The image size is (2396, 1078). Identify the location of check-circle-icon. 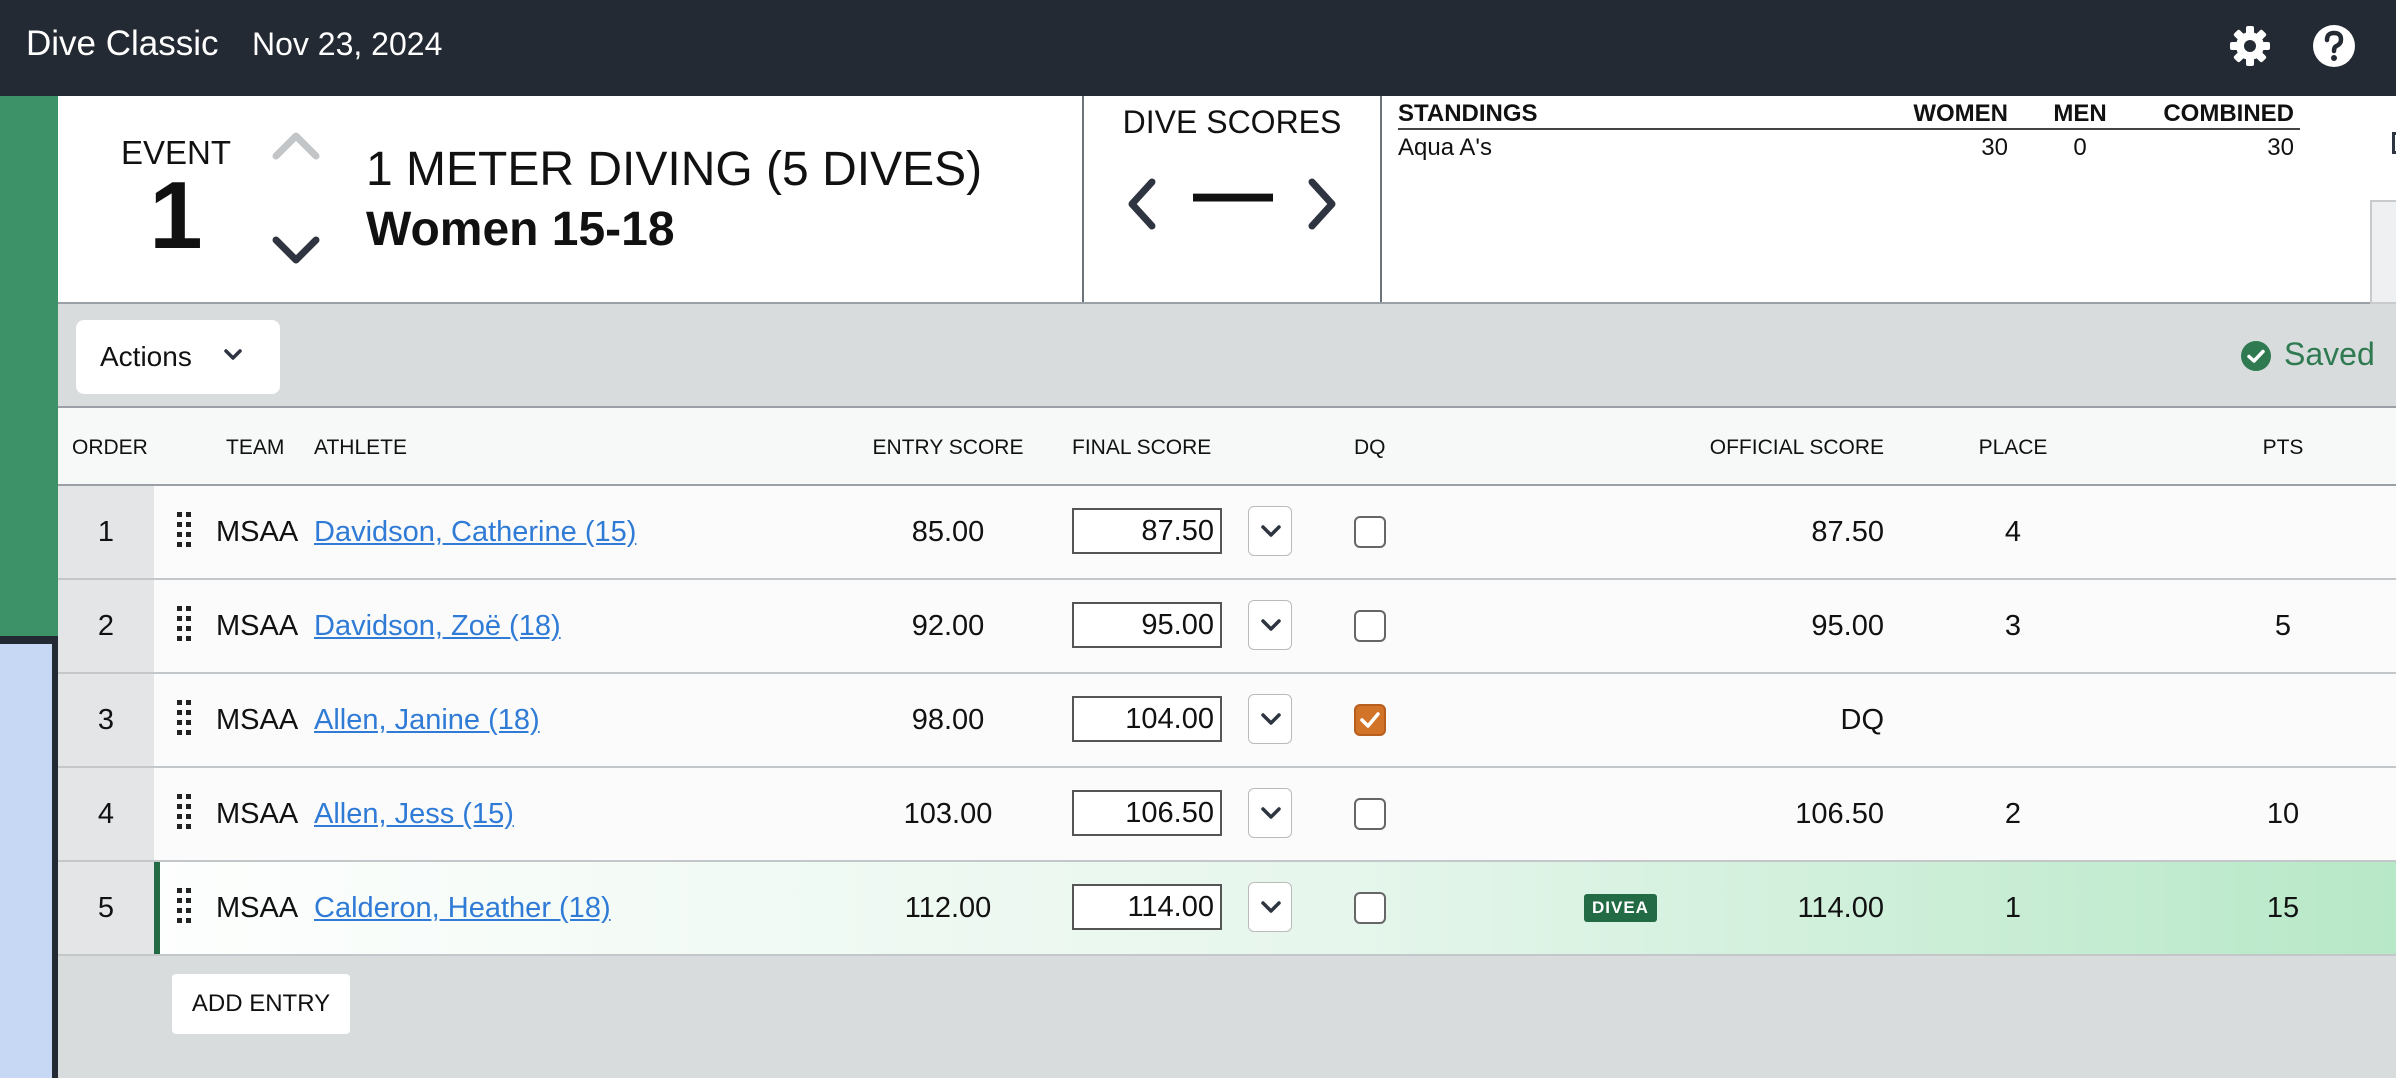
(2256, 356).